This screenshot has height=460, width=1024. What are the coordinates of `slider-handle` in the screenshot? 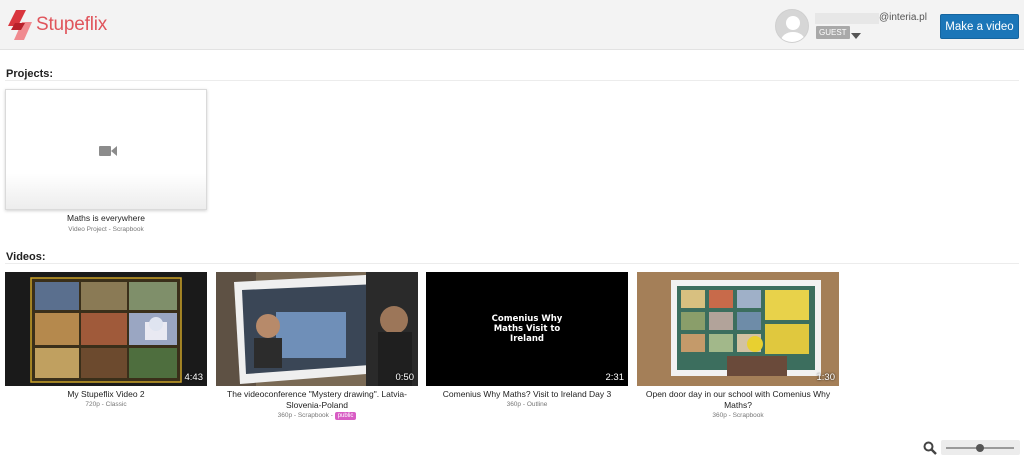 It's located at (980, 448).